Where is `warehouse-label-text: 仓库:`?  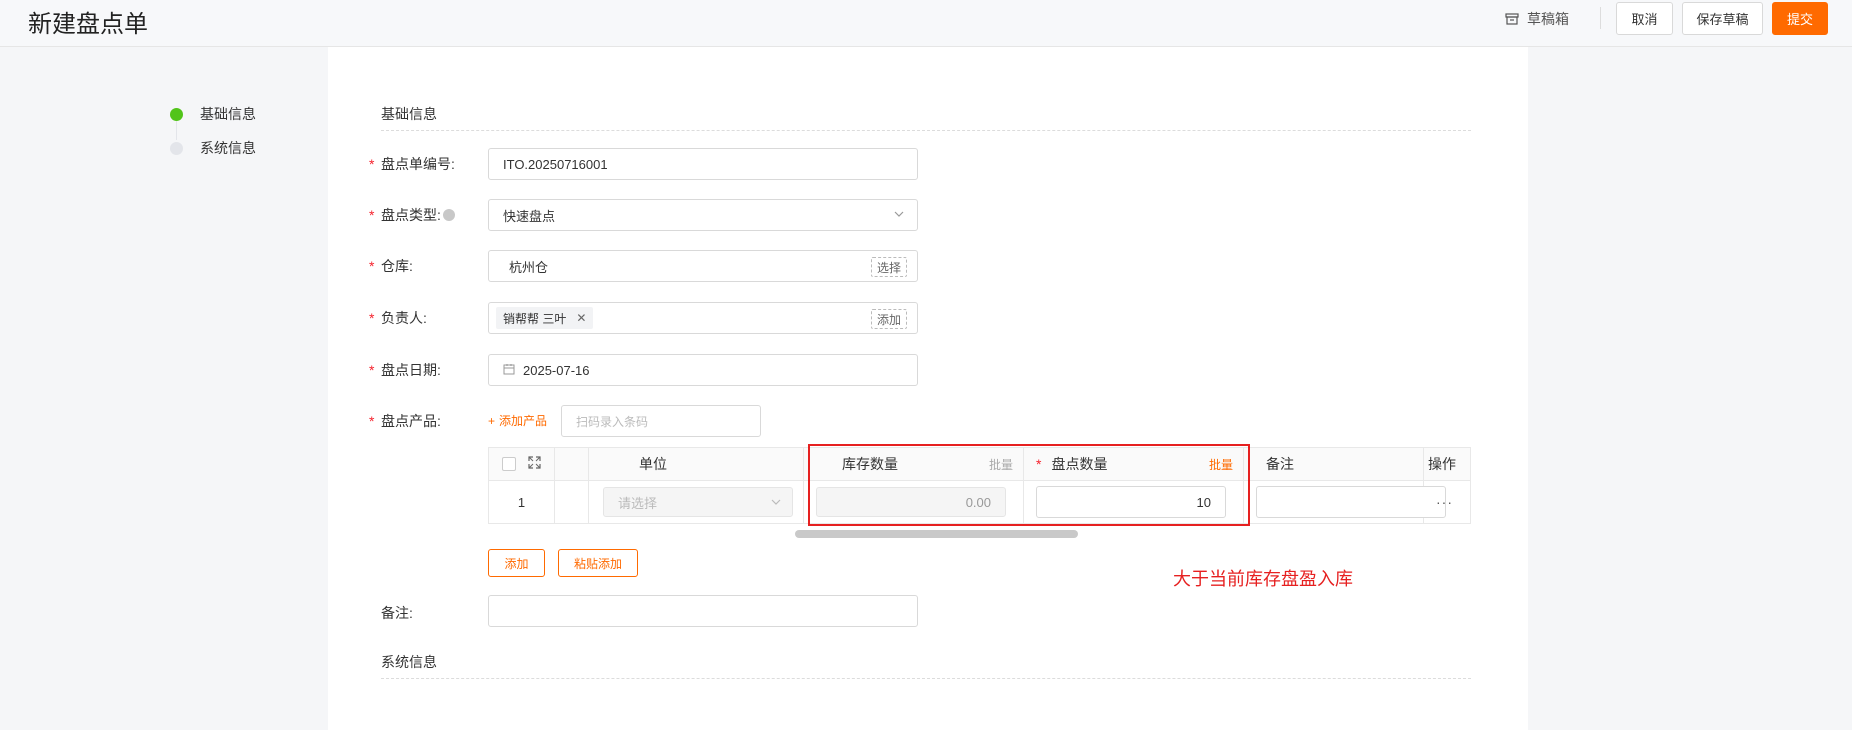
warehouse-label-text: 仓库: is located at coordinates (397, 266).